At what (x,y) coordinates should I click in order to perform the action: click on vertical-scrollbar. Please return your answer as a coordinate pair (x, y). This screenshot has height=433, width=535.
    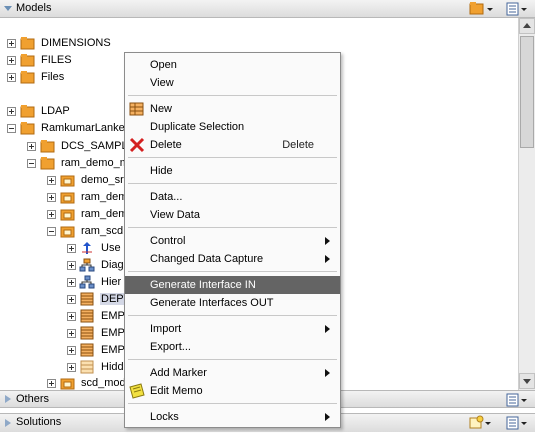
    Looking at the image, I should click on (526, 204).